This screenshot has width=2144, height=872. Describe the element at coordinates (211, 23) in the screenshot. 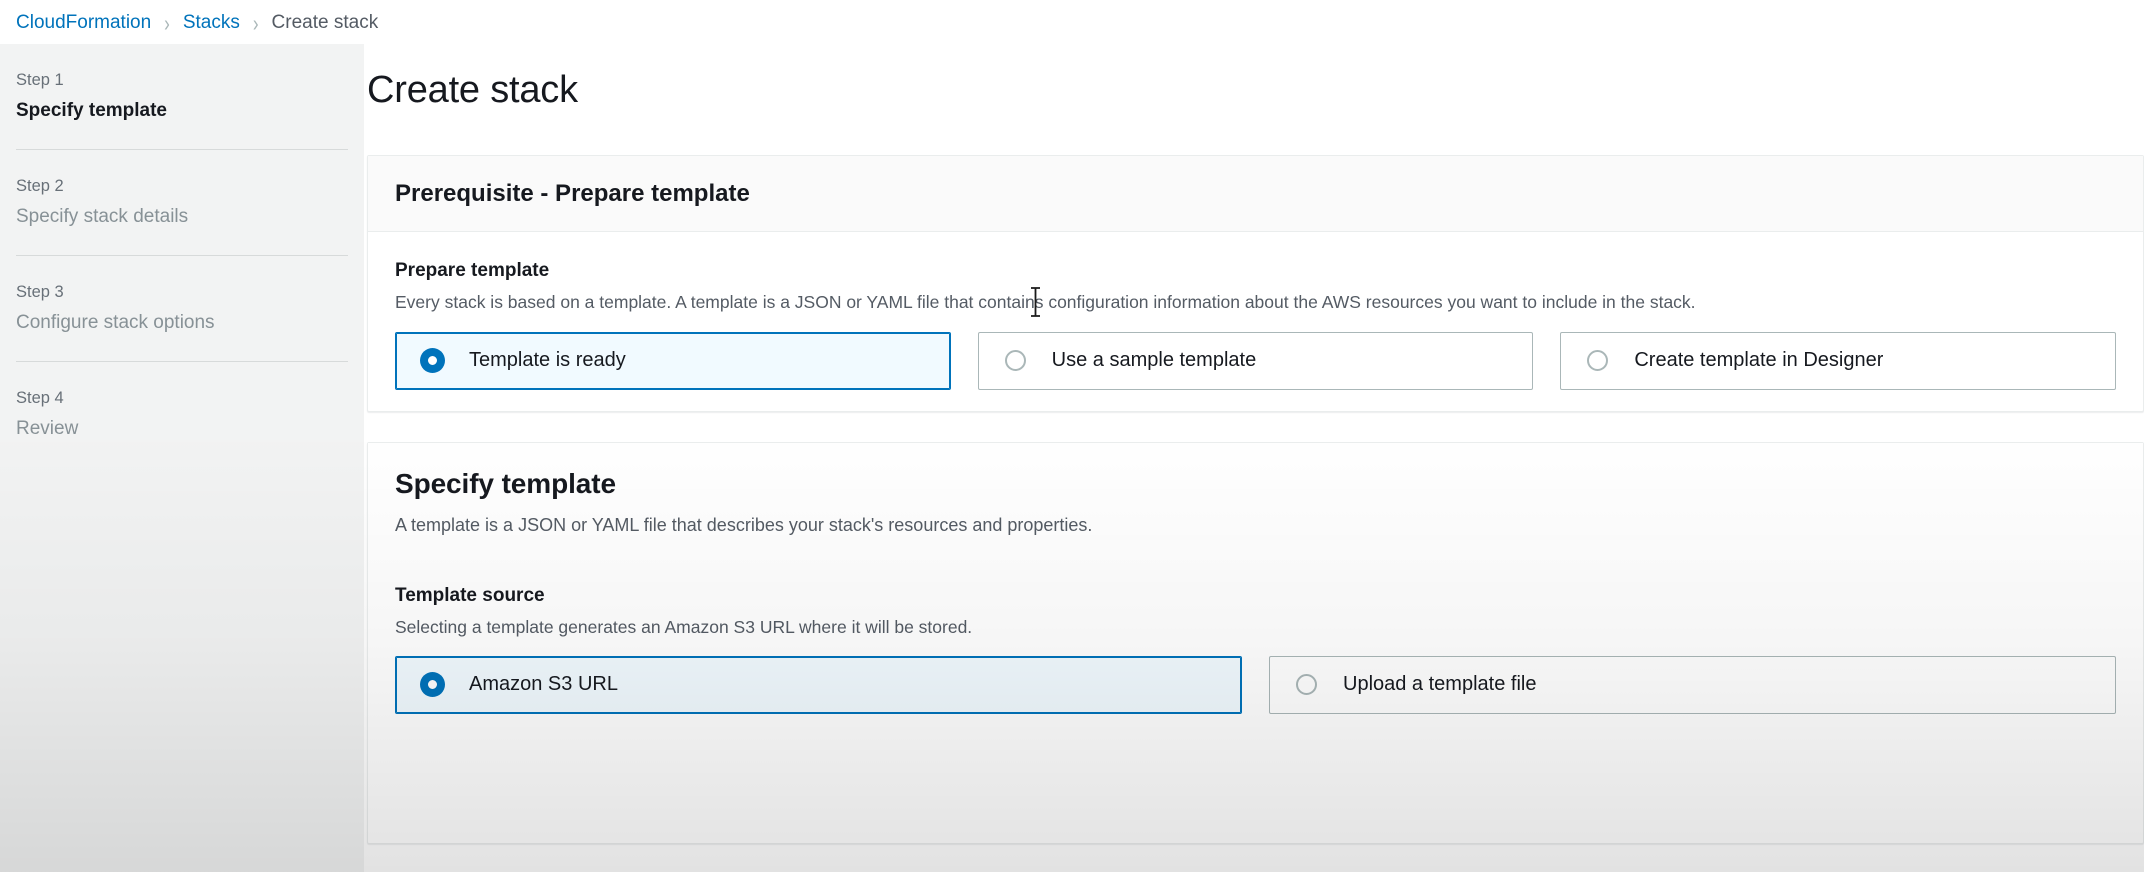

I see `breadcrumb-item-stacks: Stacks` at that location.